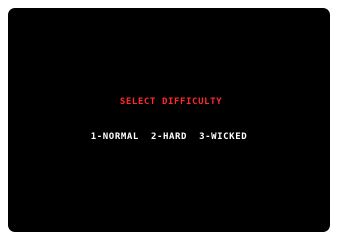 This screenshot has height=241, width=339. What do you see at coordinates (115, 137) in the screenshot?
I see `difficulty-option-normal: 1-NORMAL` at bounding box center [115, 137].